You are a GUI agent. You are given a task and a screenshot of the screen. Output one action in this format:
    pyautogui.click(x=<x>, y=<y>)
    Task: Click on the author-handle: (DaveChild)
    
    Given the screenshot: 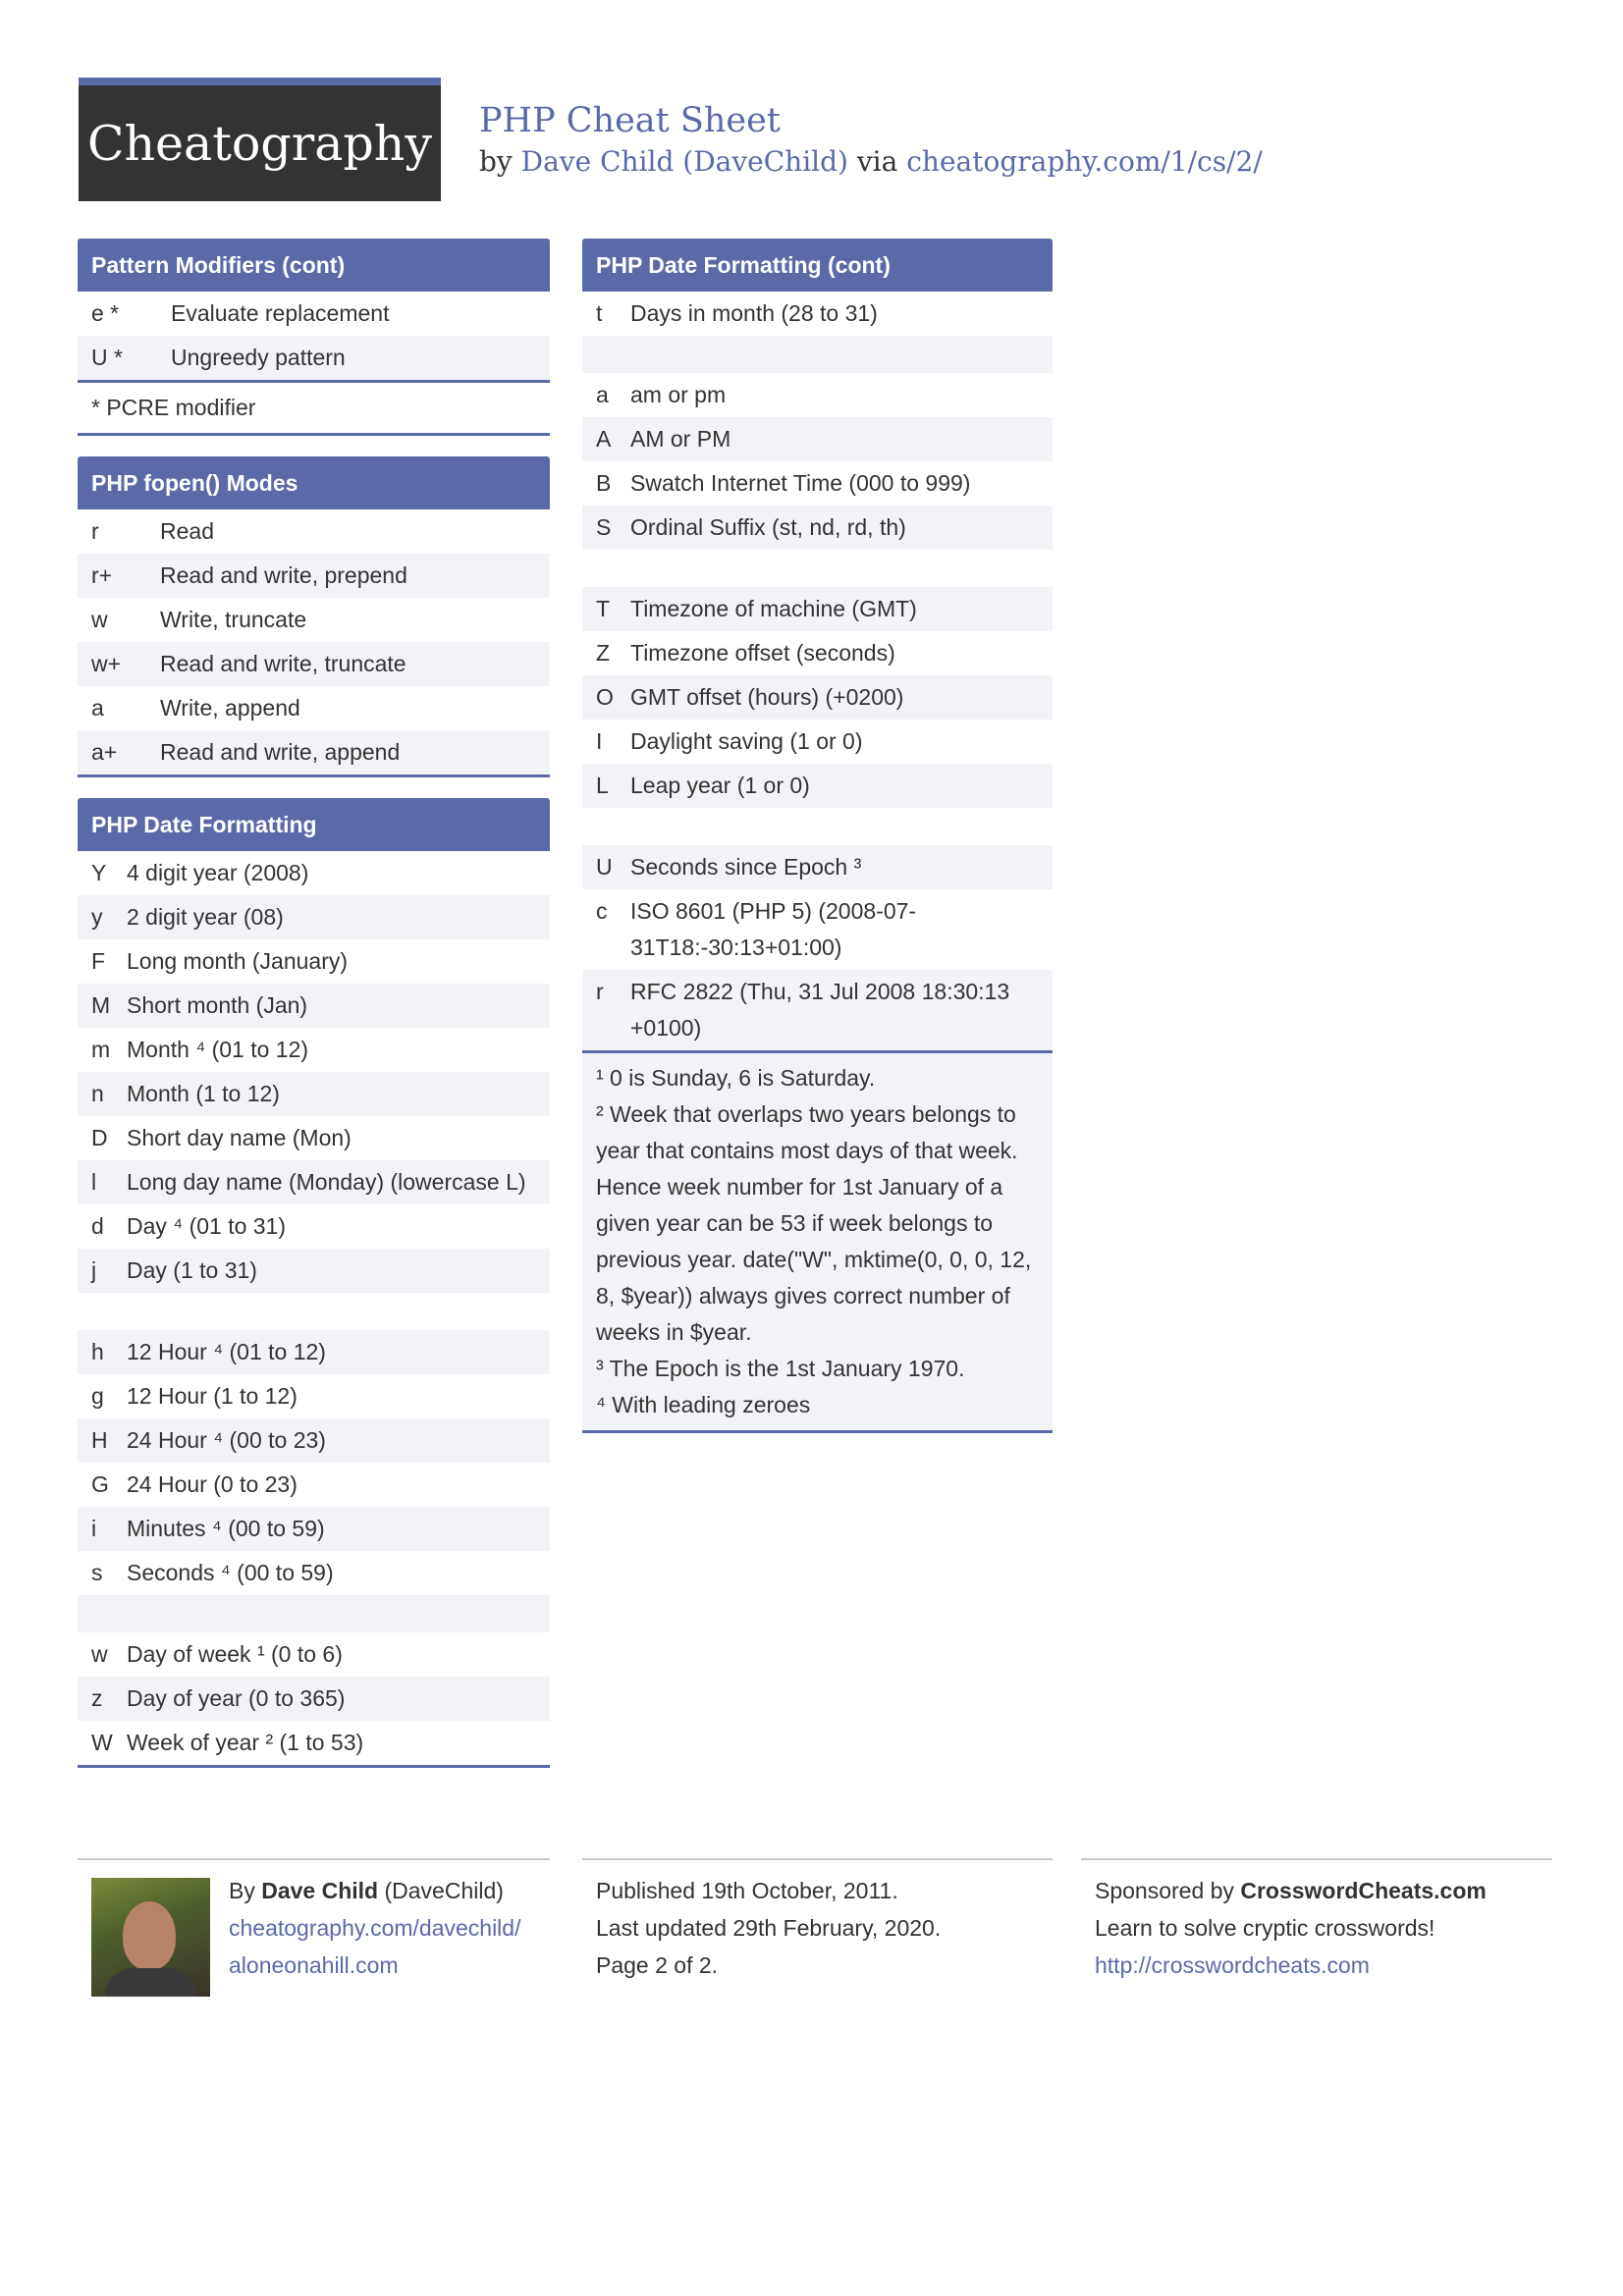 What is the action you would take?
    pyautogui.click(x=444, y=1890)
    